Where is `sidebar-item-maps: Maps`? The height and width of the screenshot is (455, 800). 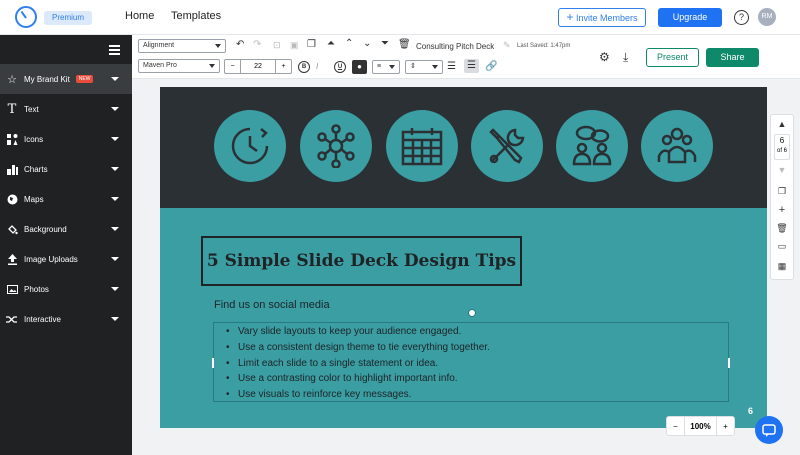 sidebar-item-maps: Maps is located at coordinates (66, 199).